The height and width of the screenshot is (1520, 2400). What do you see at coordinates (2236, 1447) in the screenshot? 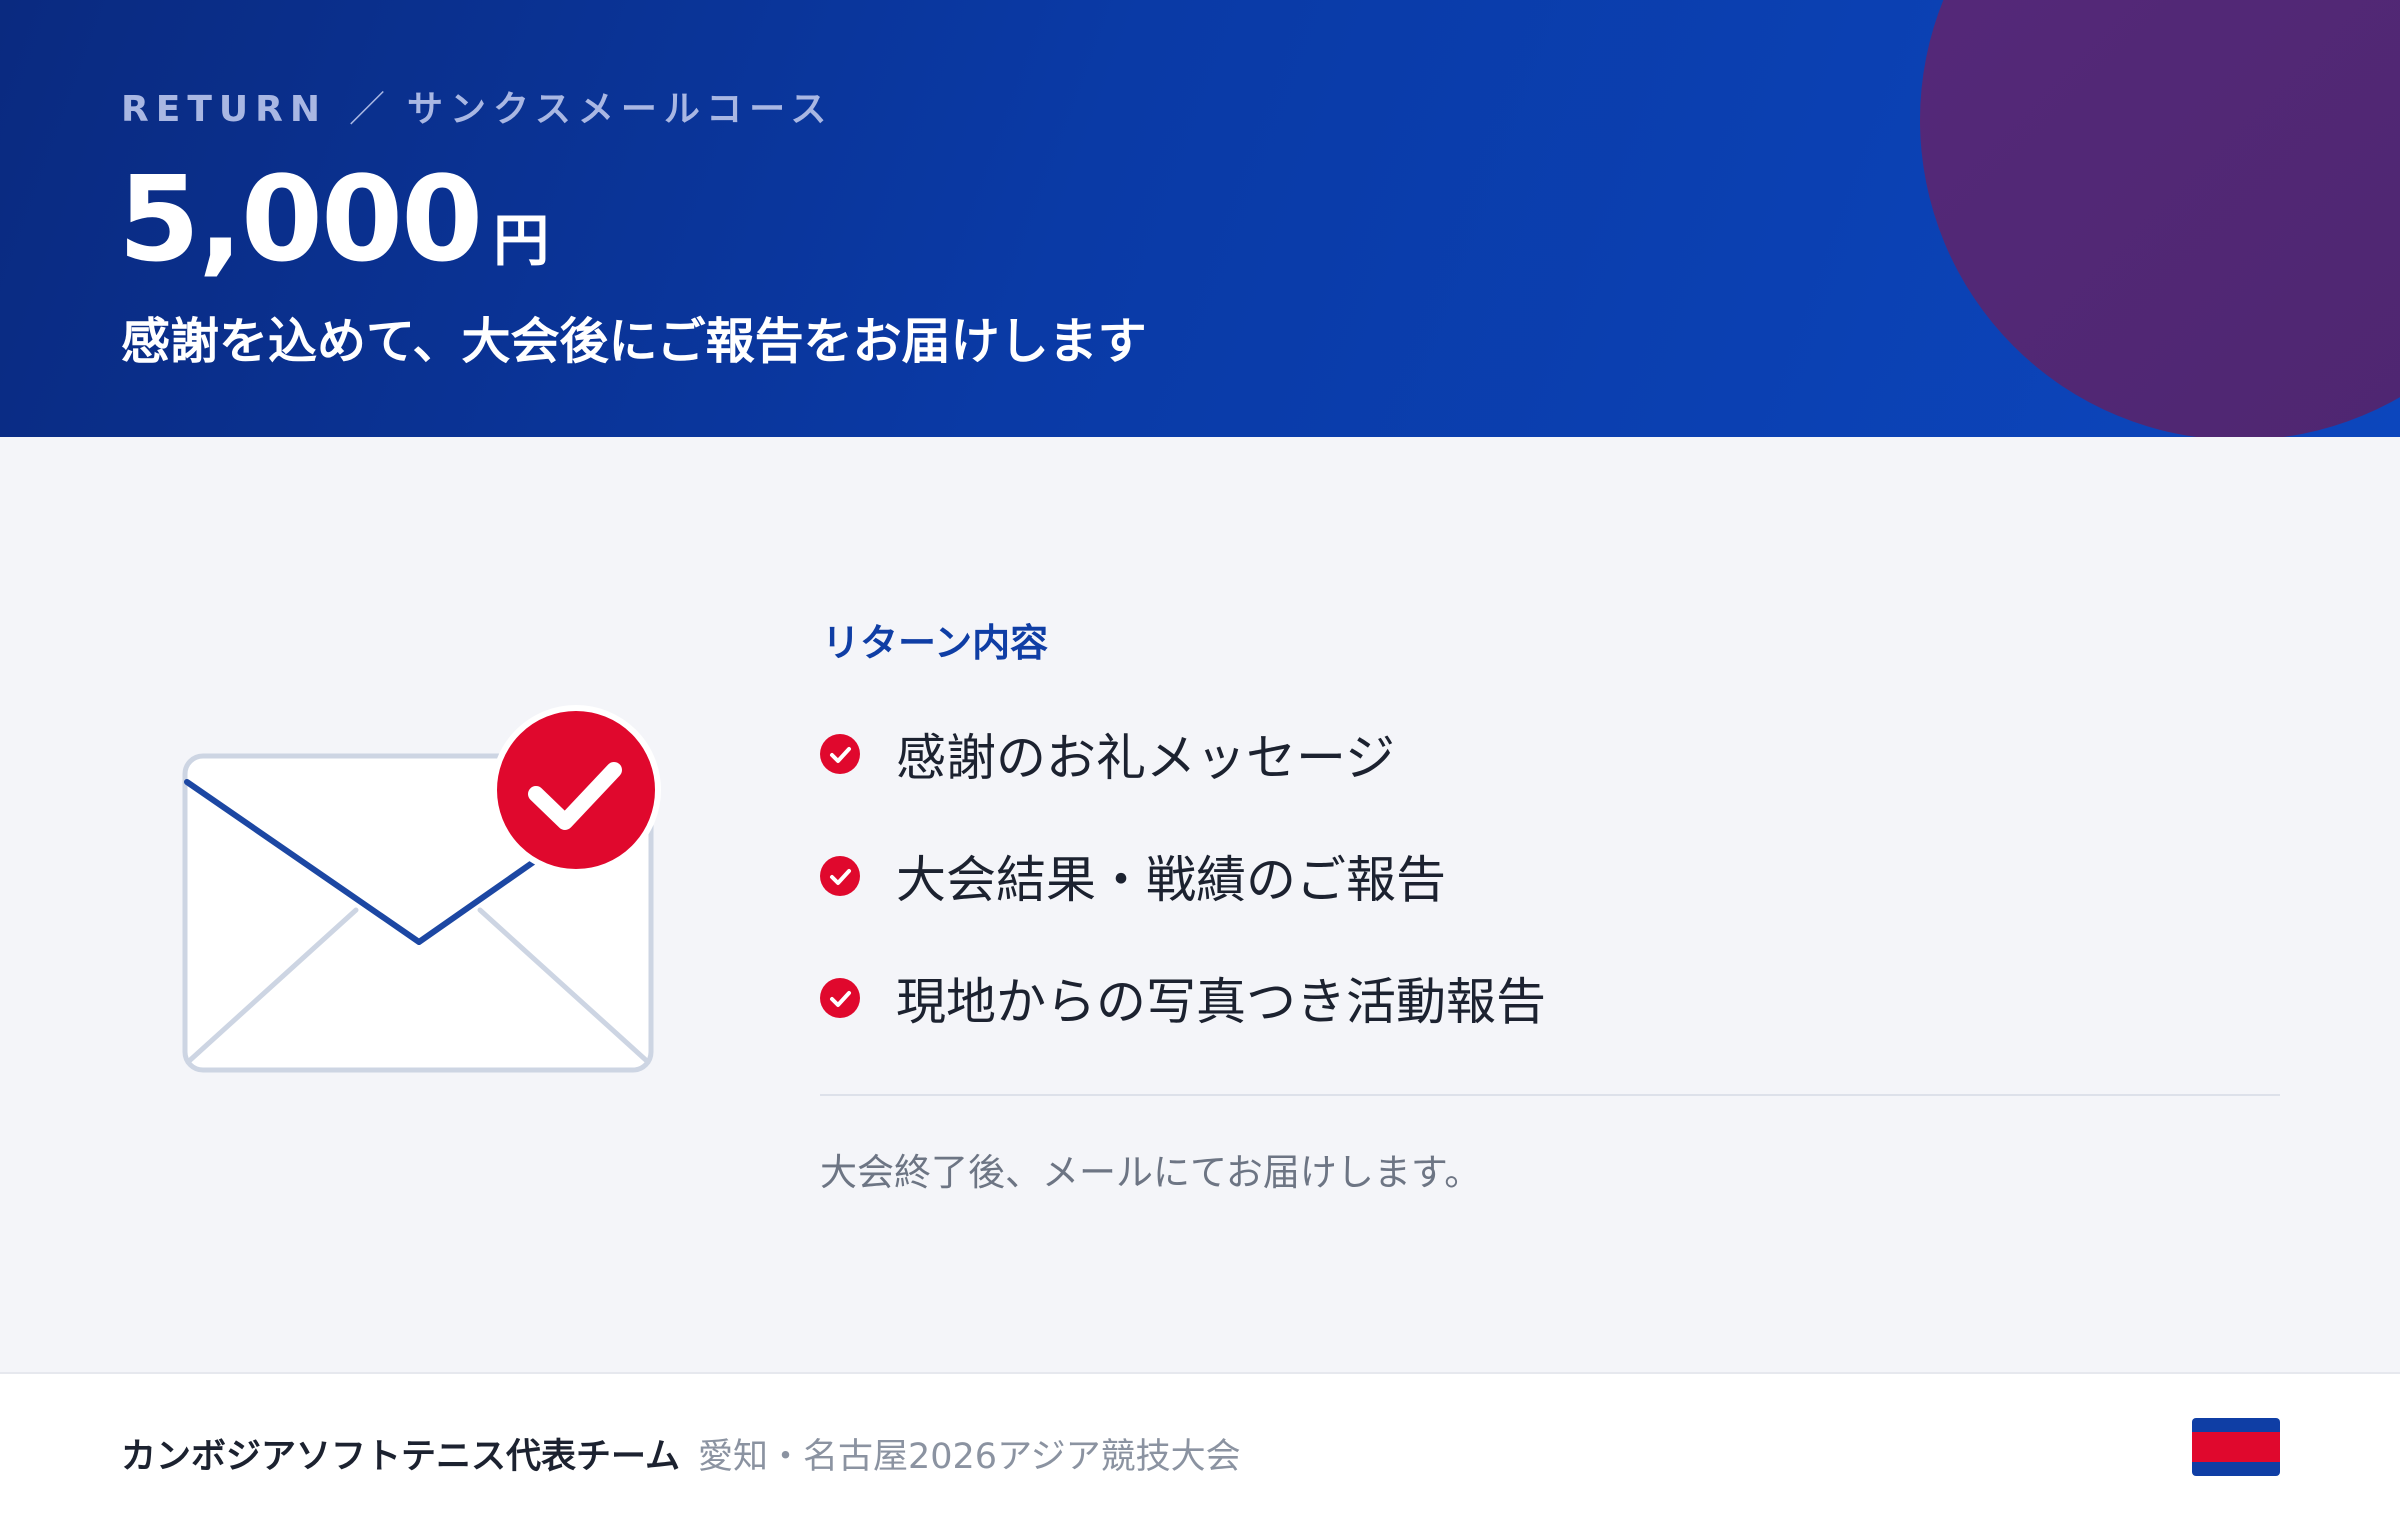
I see `cambodia-flag-icon` at bounding box center [2236, 1447].